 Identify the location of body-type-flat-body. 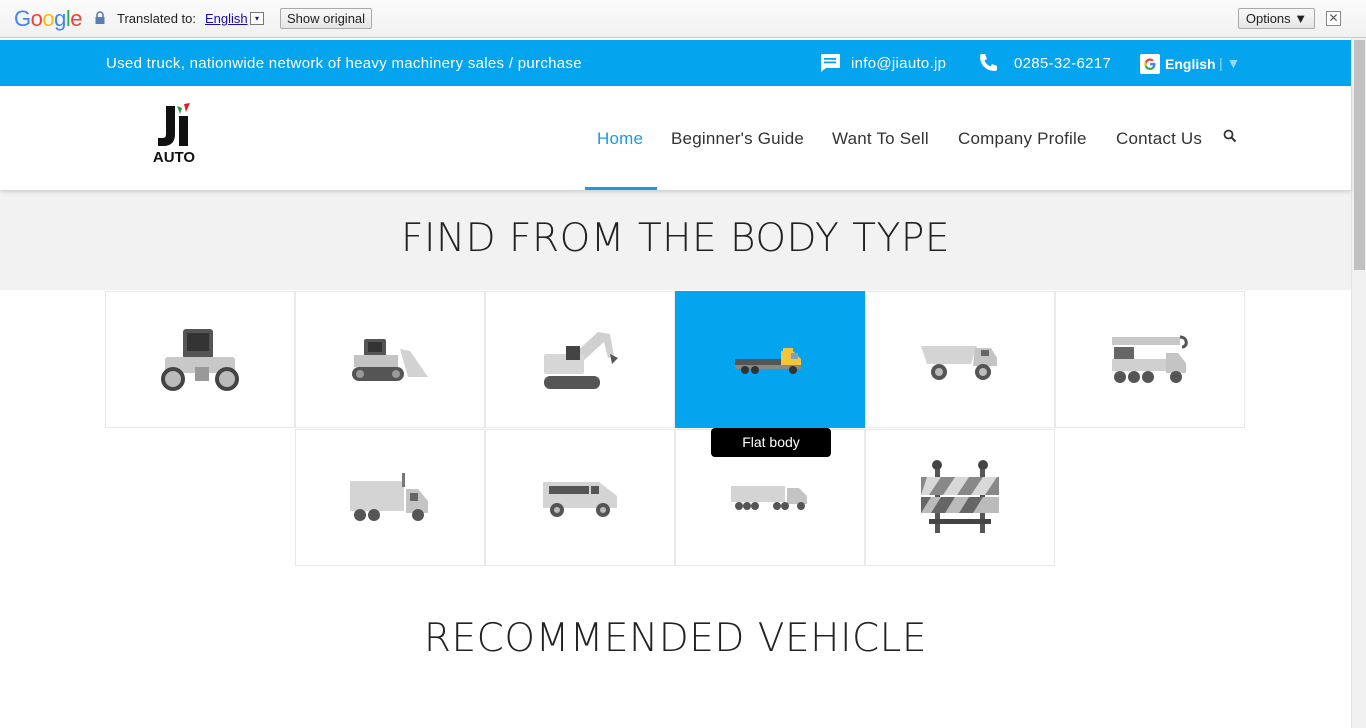
(770, 359).